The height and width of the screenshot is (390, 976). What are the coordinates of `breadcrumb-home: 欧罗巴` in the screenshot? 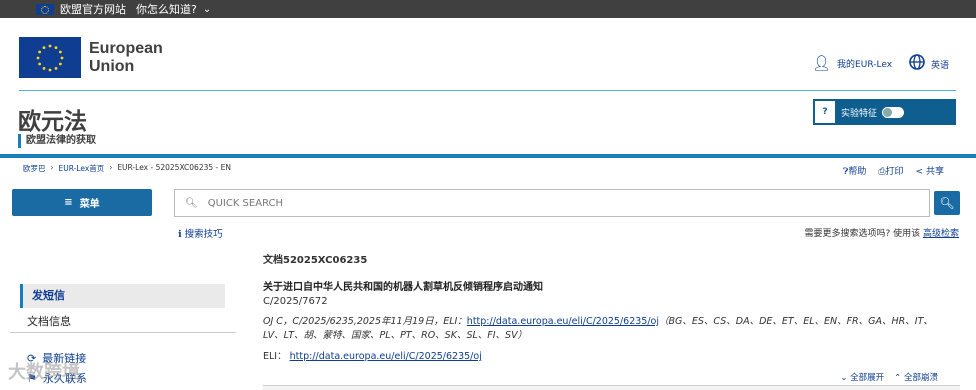 It's located at (34, 168).